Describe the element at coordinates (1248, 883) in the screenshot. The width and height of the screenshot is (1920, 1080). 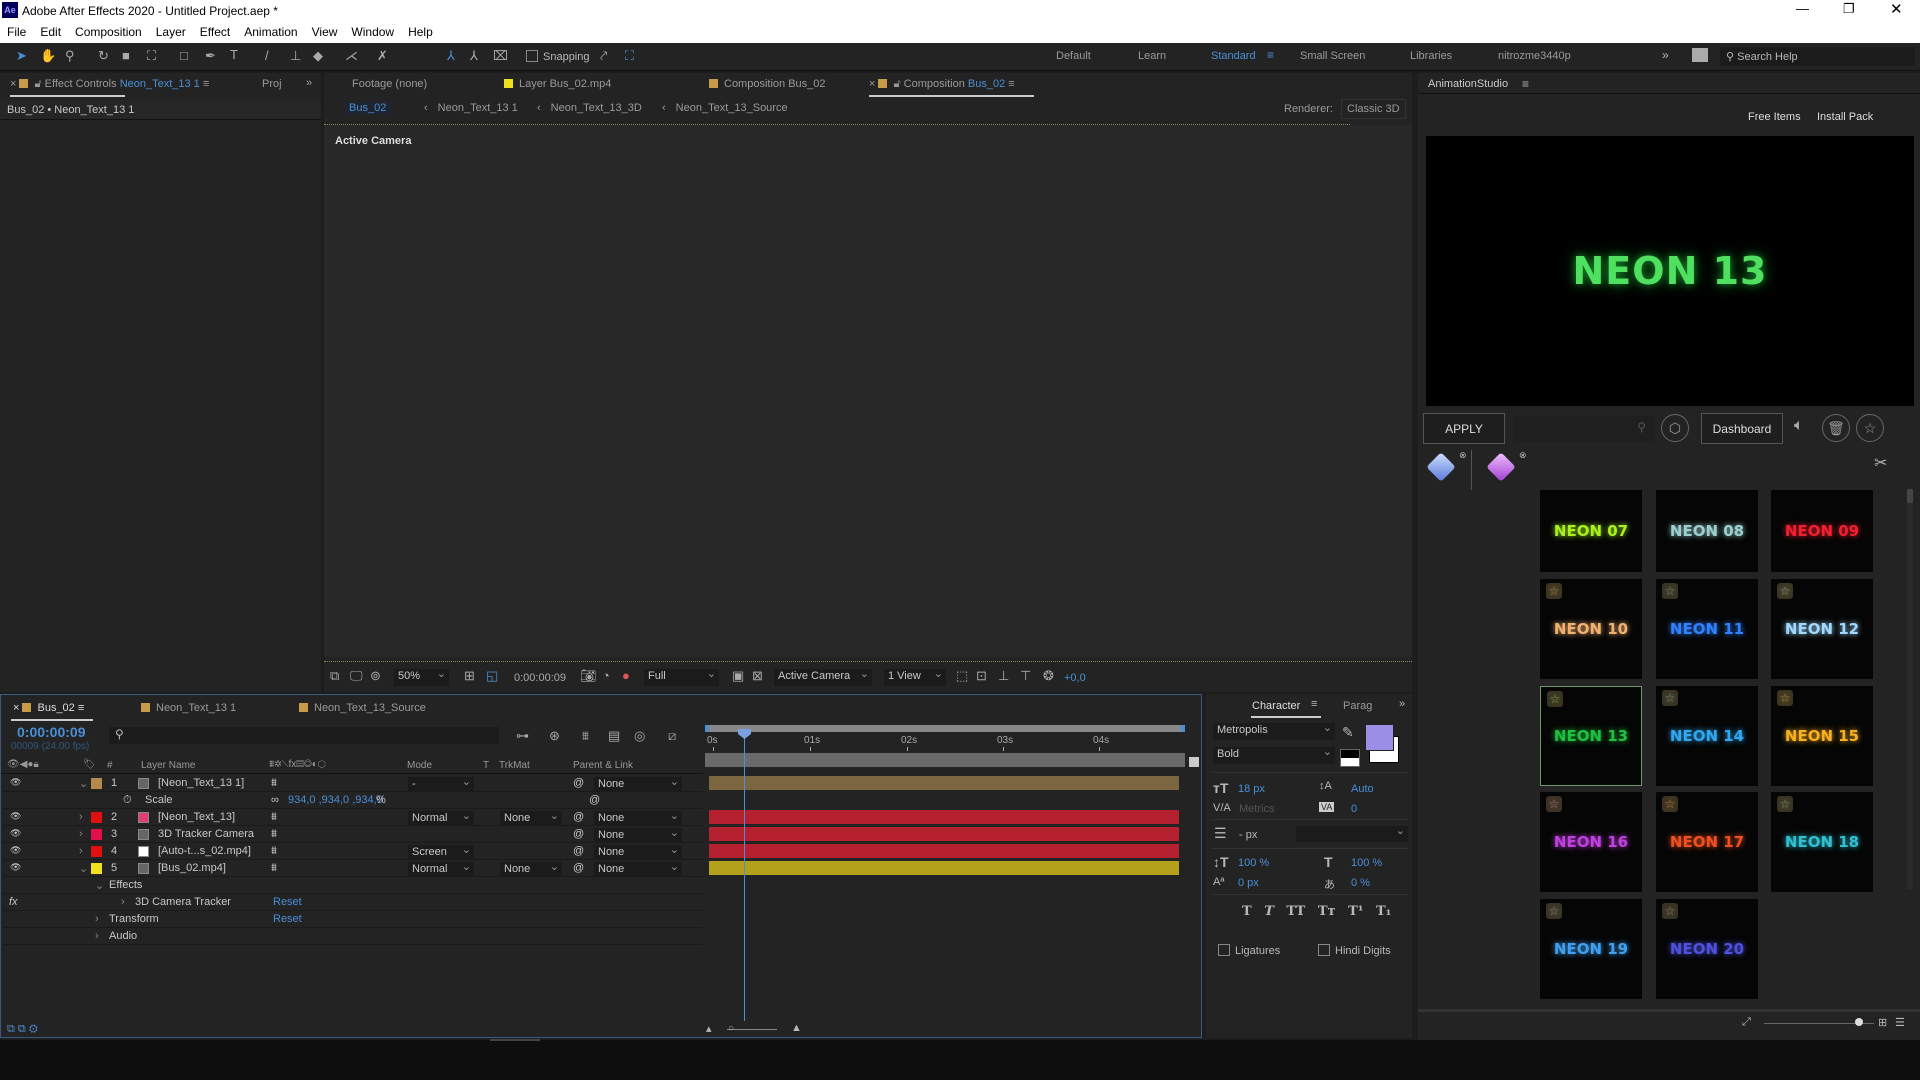
I see `baseline-shift-value: 0 px` at that location.